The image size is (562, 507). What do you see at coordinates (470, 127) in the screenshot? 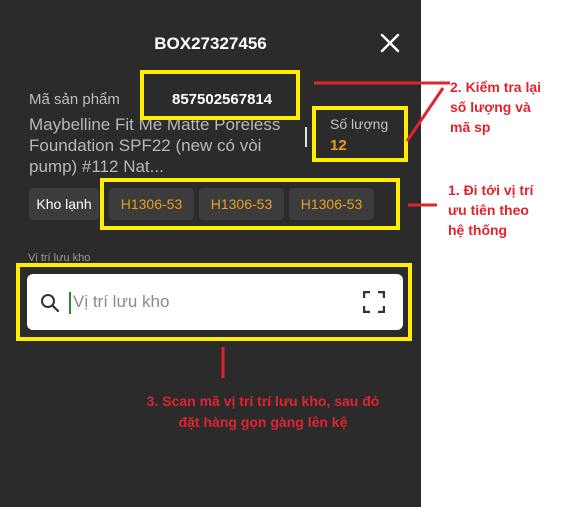
I see `annotation-line: mã sp` at bounding box center [470, 127].